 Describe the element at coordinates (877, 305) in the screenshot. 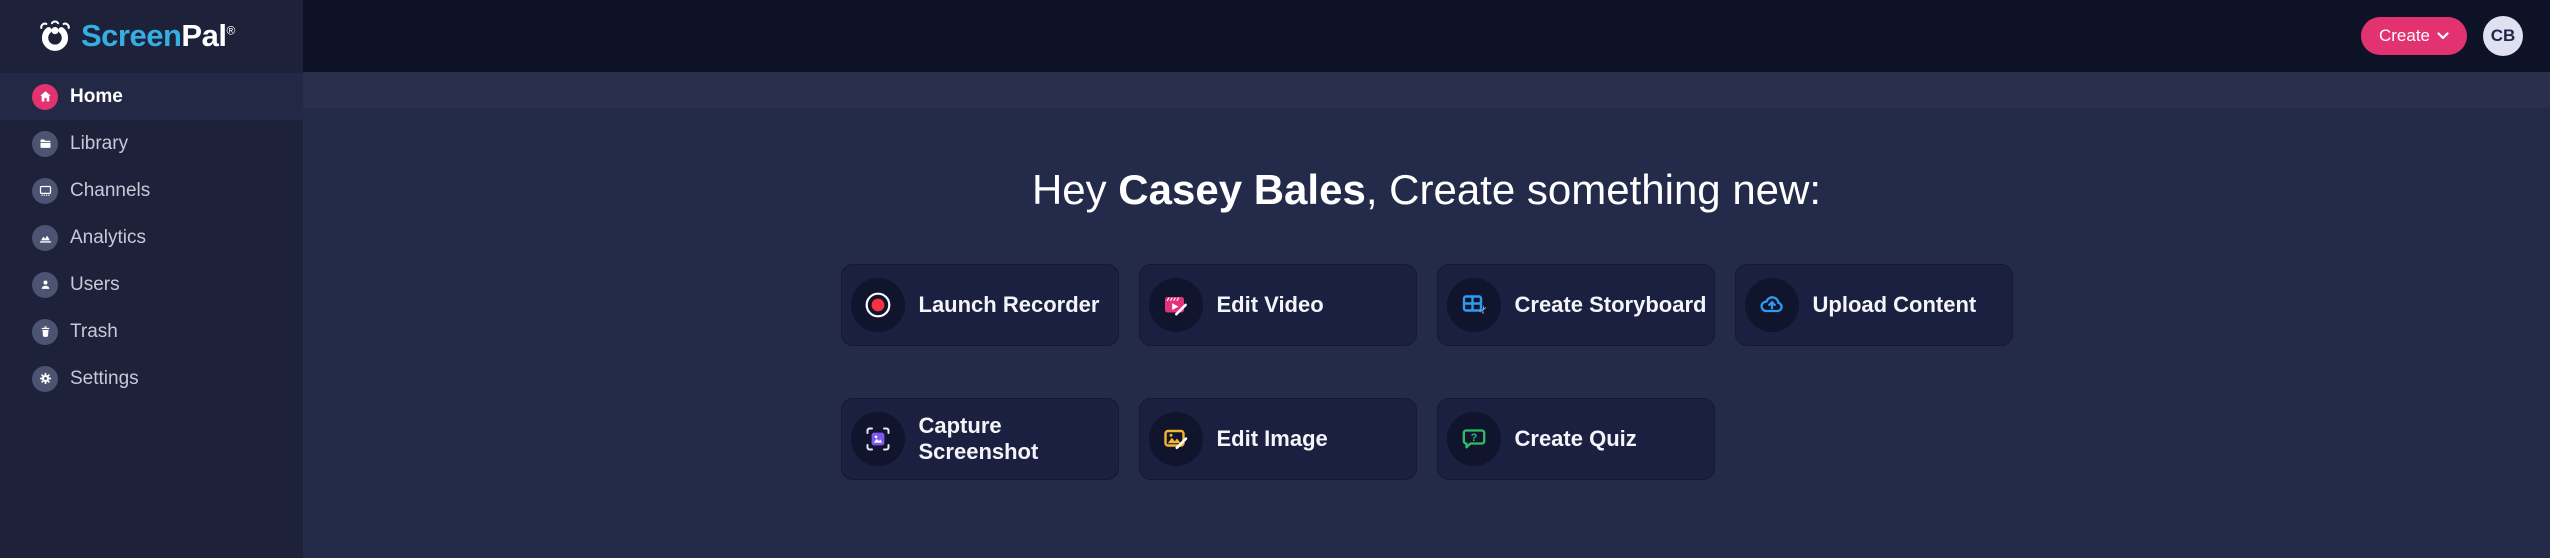

I see `record-icon` at that location.